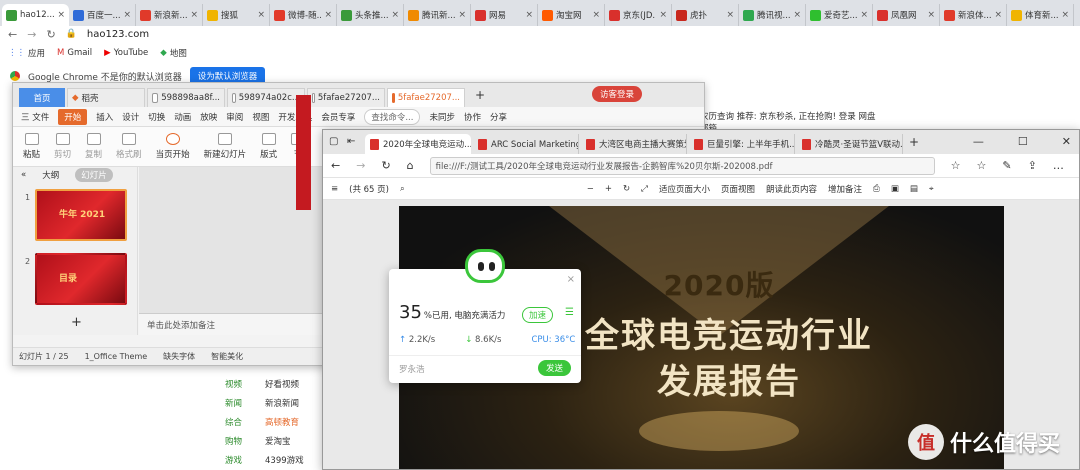  What do you see at coordinates (1023, 141) in the screenshot?
I see `maximize-icon: ☐` at bounding box center [1023, 141].